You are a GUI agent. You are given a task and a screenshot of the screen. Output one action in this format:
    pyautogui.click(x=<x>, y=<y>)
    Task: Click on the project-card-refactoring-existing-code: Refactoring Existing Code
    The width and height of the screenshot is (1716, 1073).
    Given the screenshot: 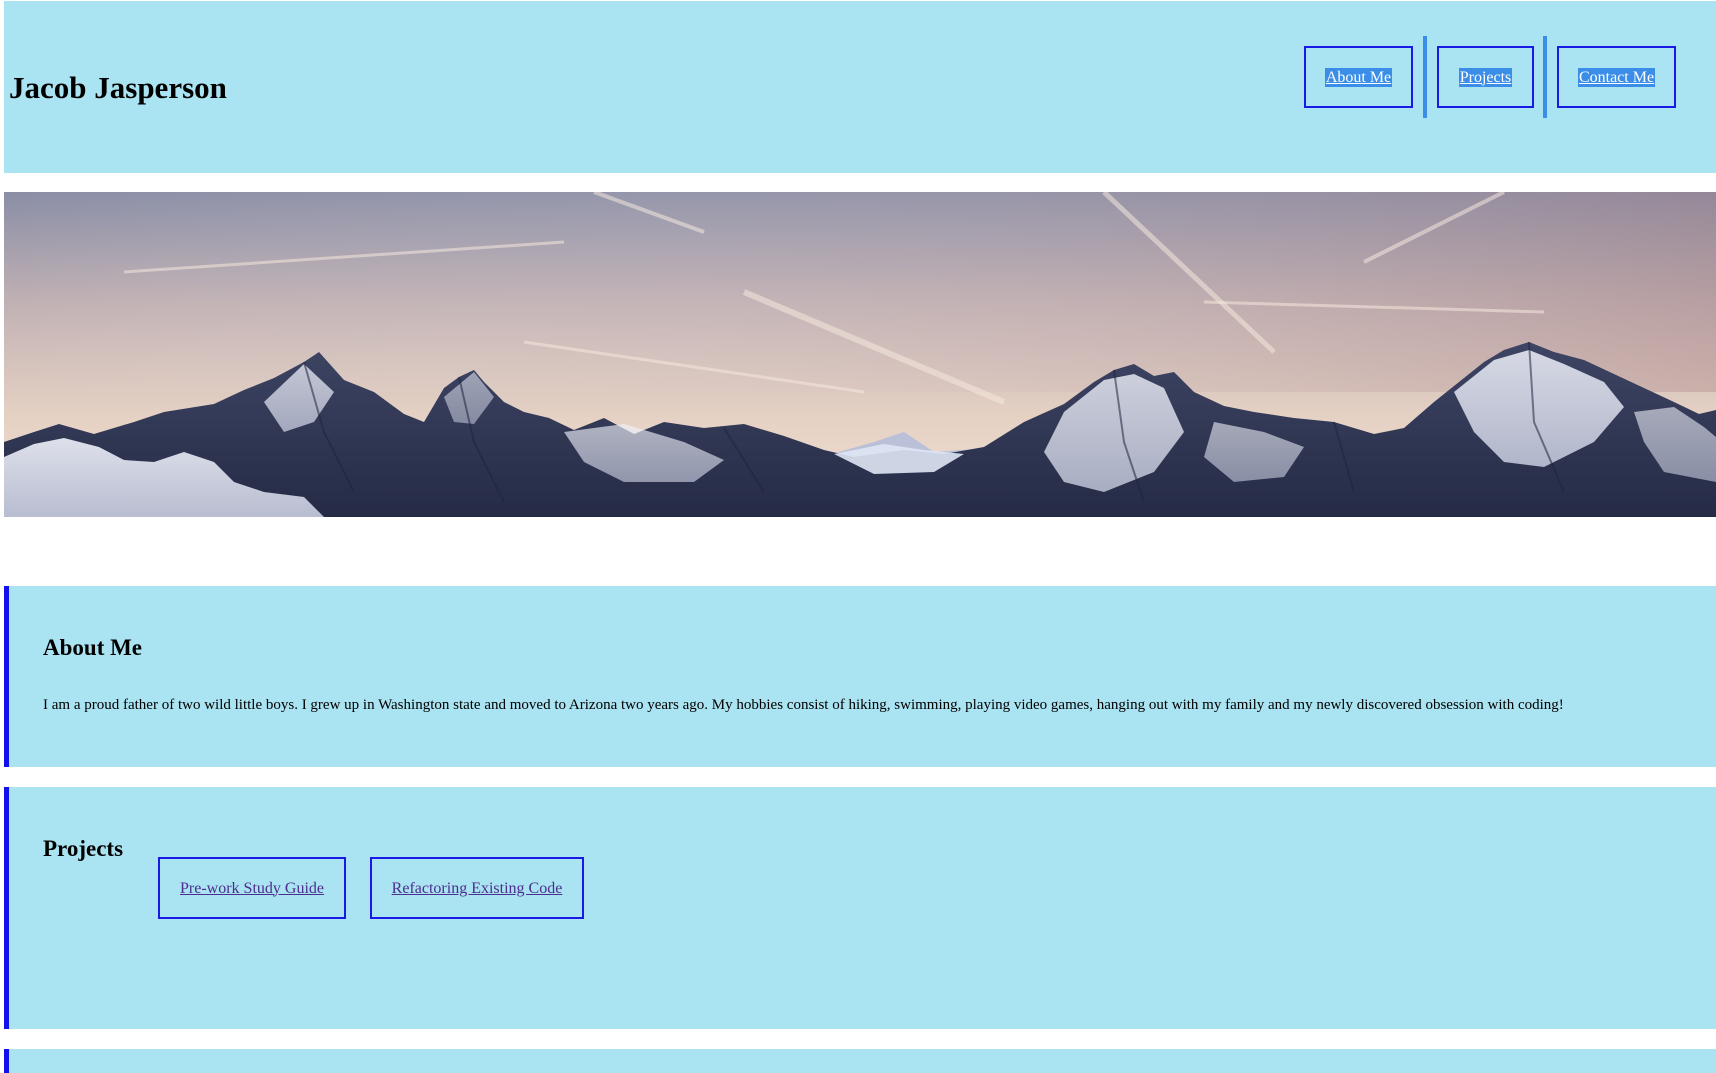 What is the action you would take?
    pyautogui.click(x=477, y=888)
    